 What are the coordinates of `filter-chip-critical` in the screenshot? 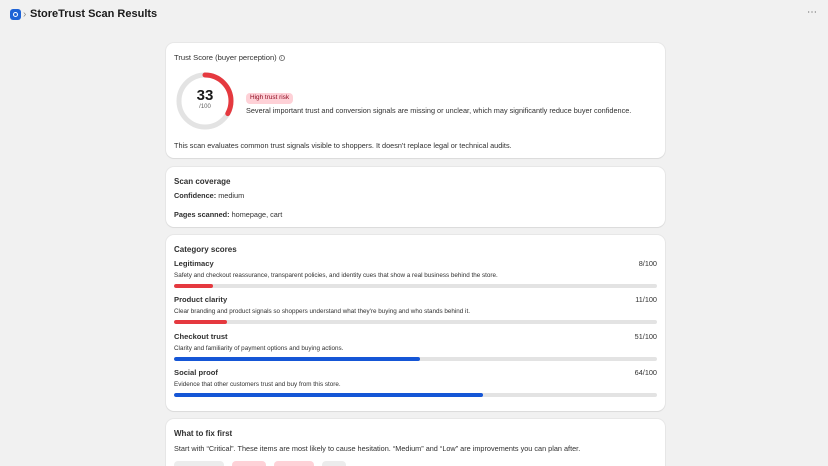 It's located at (249, 463).